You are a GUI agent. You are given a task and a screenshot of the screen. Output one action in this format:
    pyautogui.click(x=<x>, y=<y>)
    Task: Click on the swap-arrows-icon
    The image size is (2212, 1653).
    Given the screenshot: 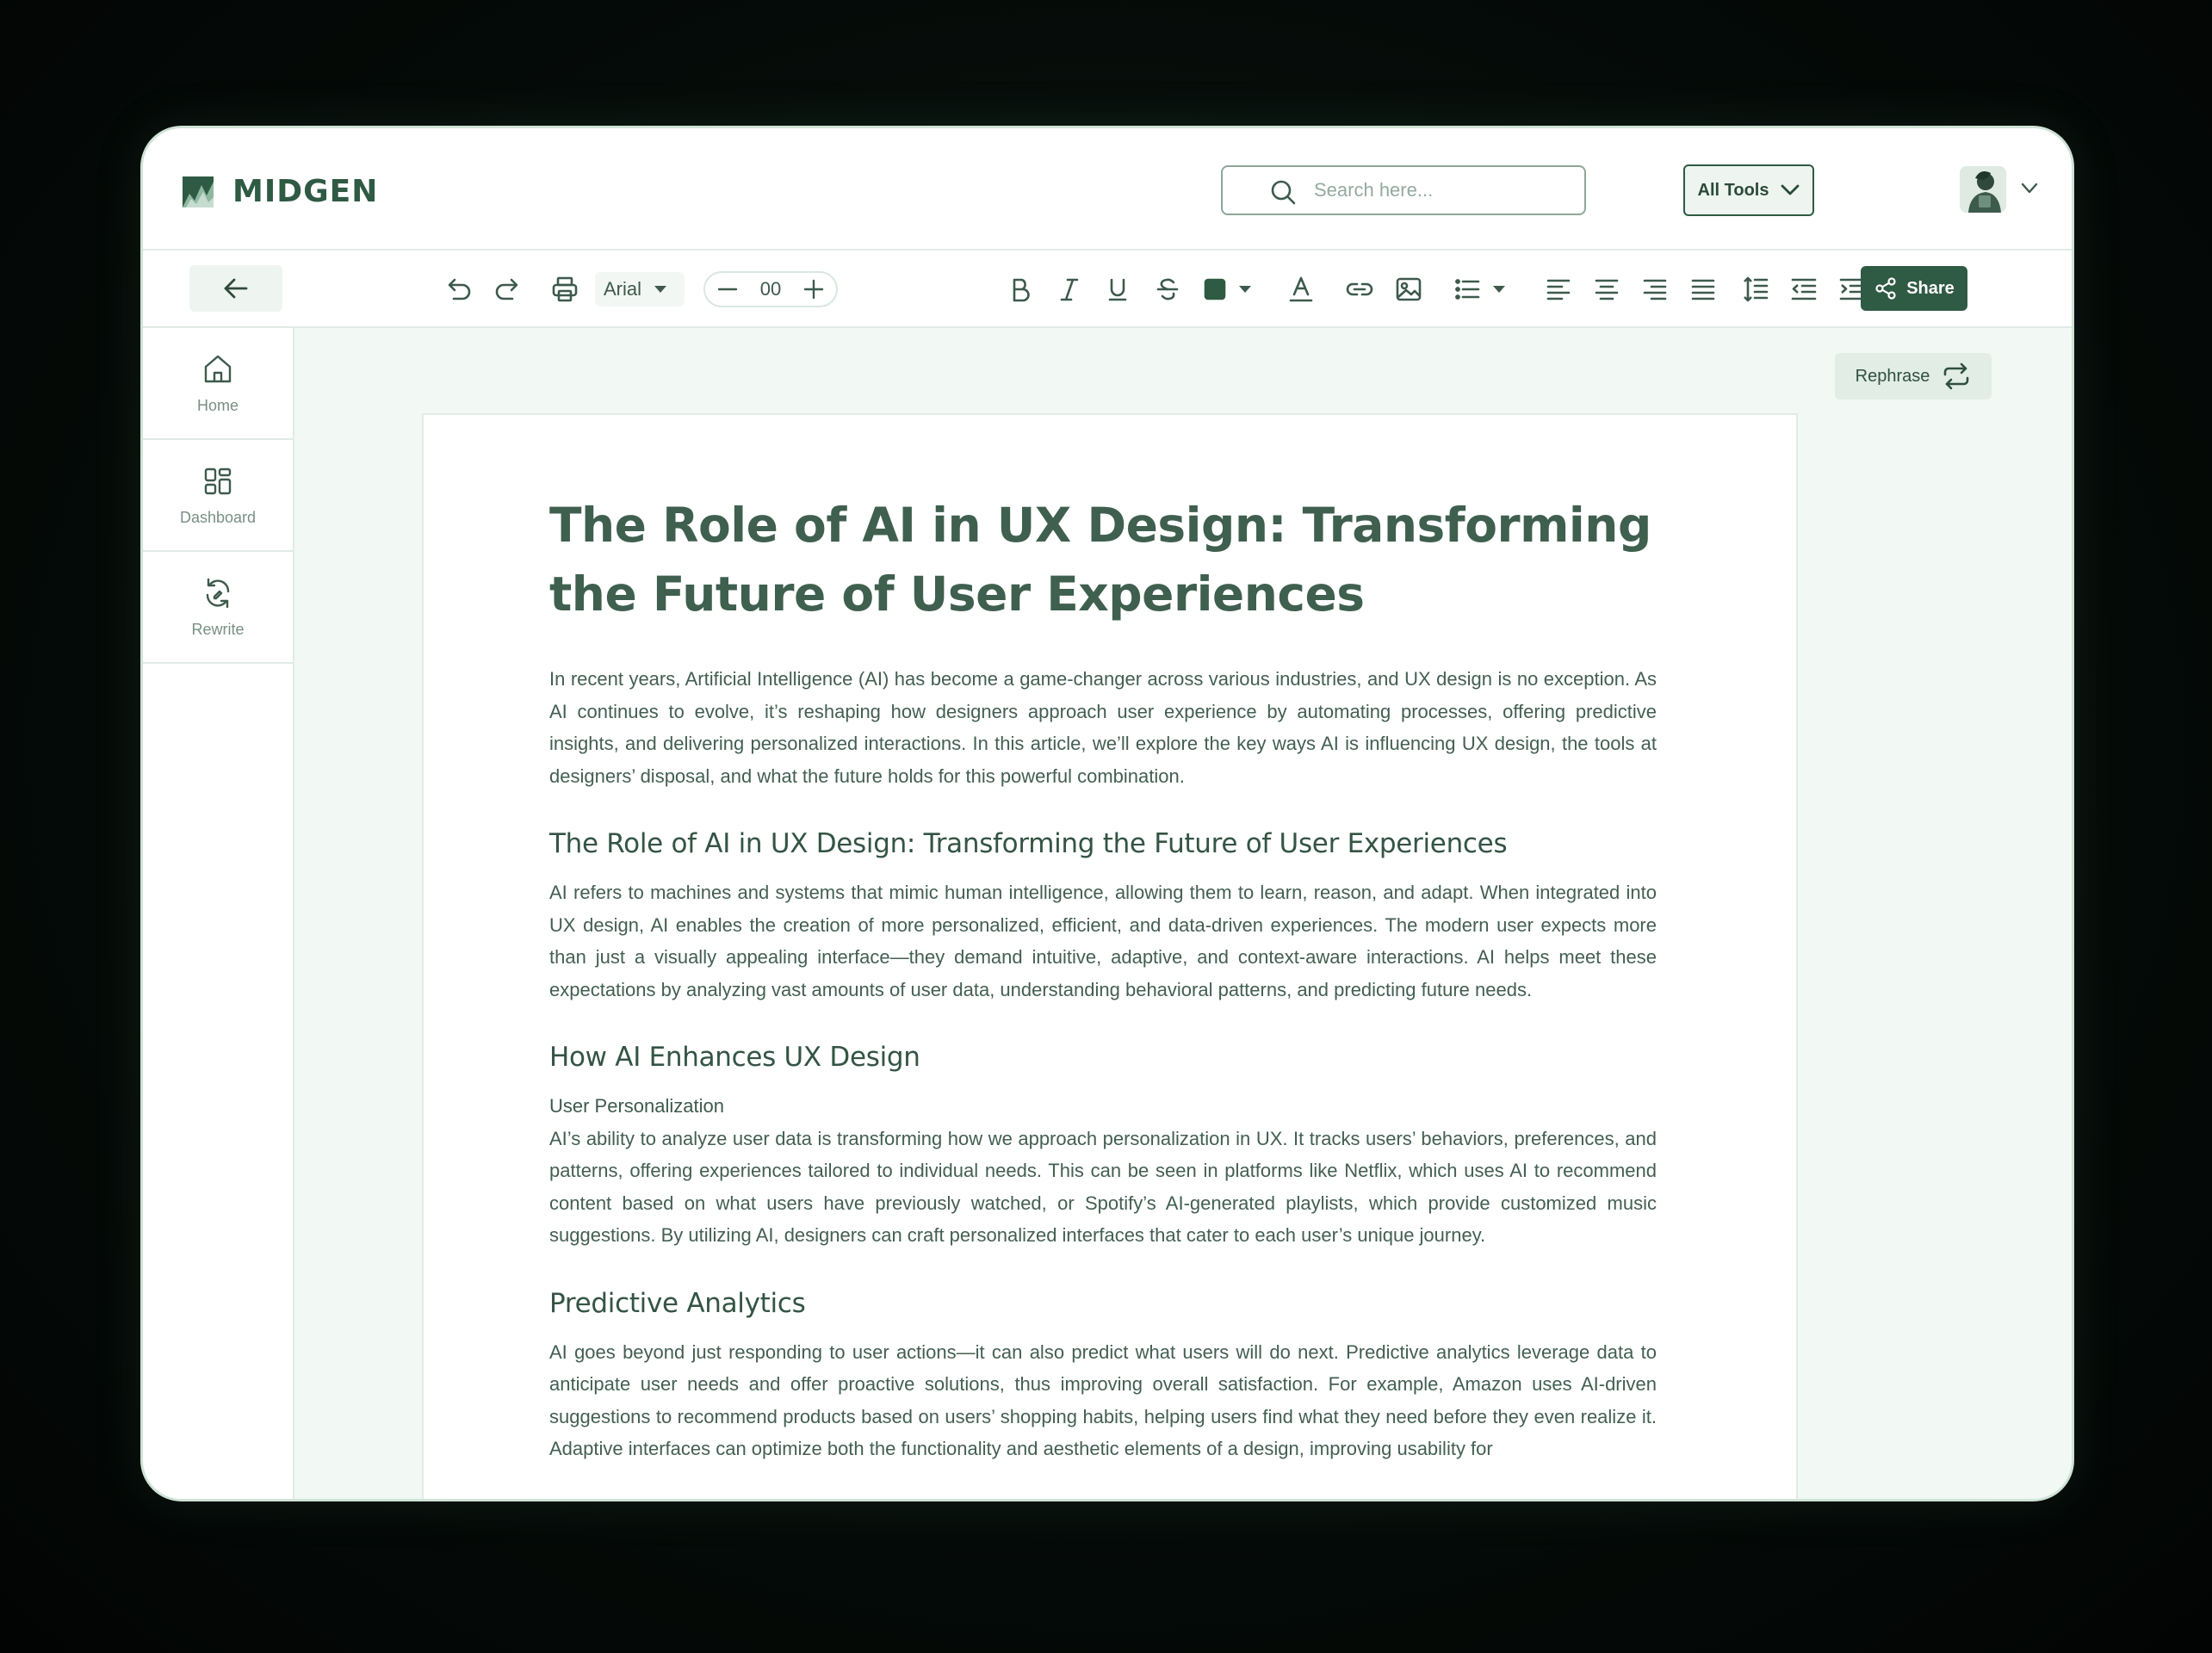 What is the action you would take?
    pyautogui.click(x=1956, y=376)
    